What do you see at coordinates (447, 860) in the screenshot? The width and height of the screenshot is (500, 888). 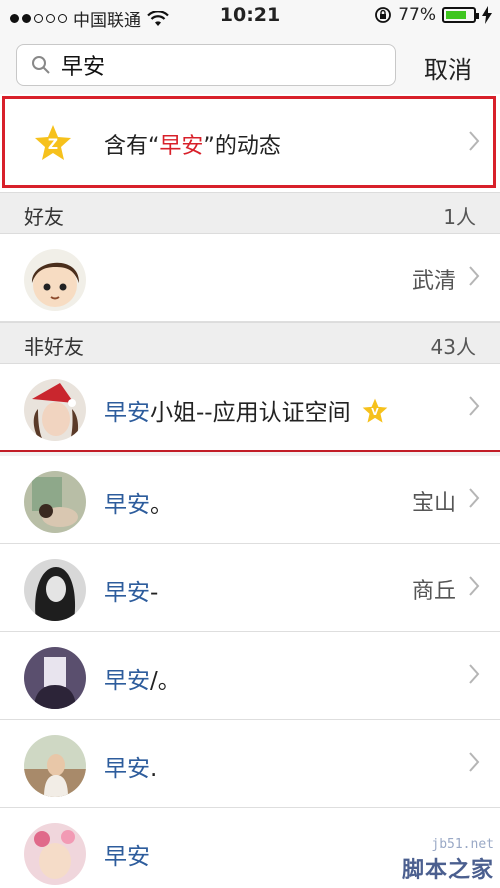 I see `watermark: jb51.net 脚本之家` at bounding box center [447, 860].